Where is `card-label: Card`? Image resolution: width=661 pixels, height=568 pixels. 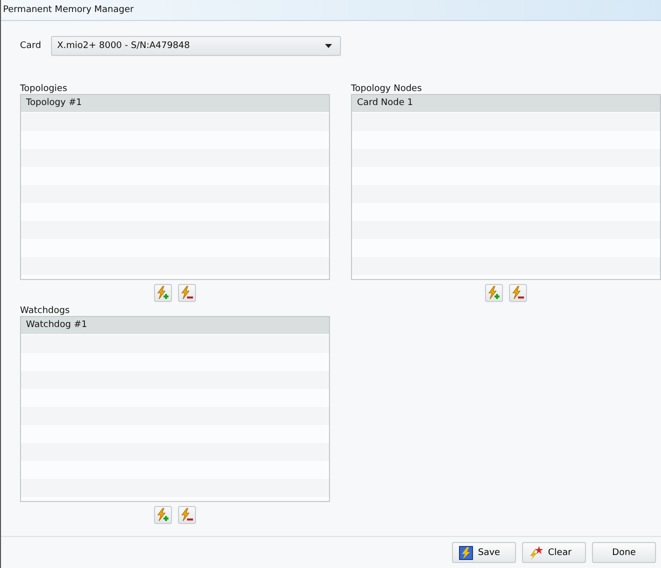 card-label: Card is located at coordinates (31, 46).